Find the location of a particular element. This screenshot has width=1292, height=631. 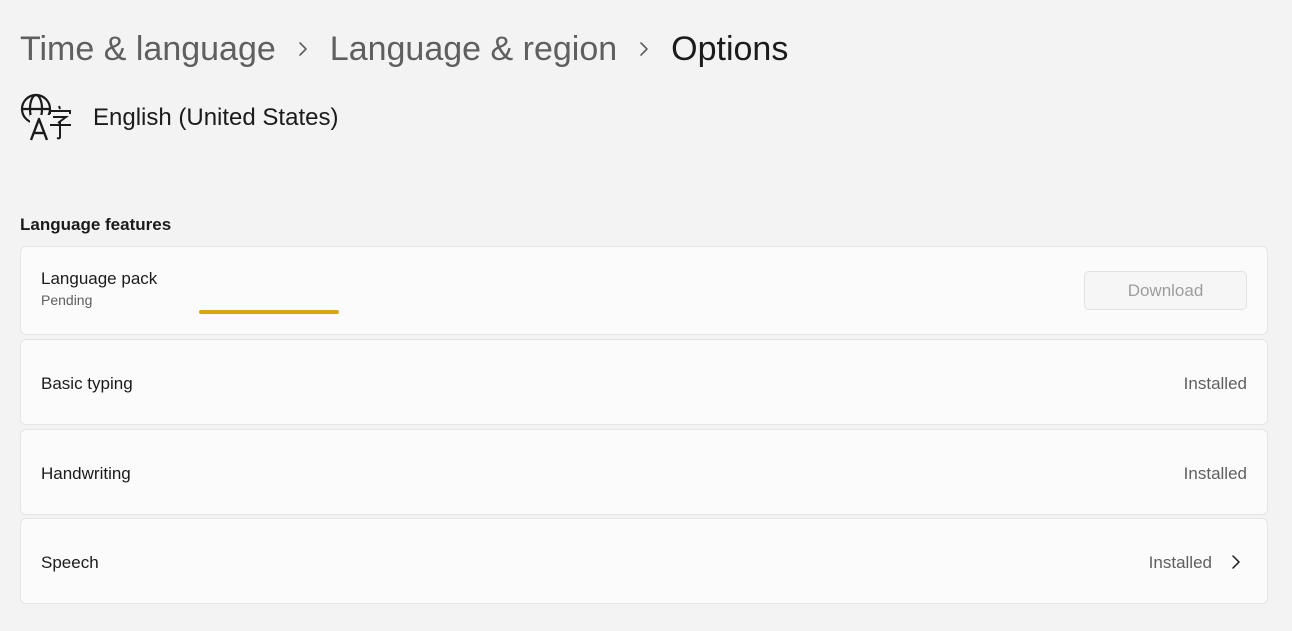

feature-card-basic-typing: Basic typing Installed is located at coordinates (644, 382).